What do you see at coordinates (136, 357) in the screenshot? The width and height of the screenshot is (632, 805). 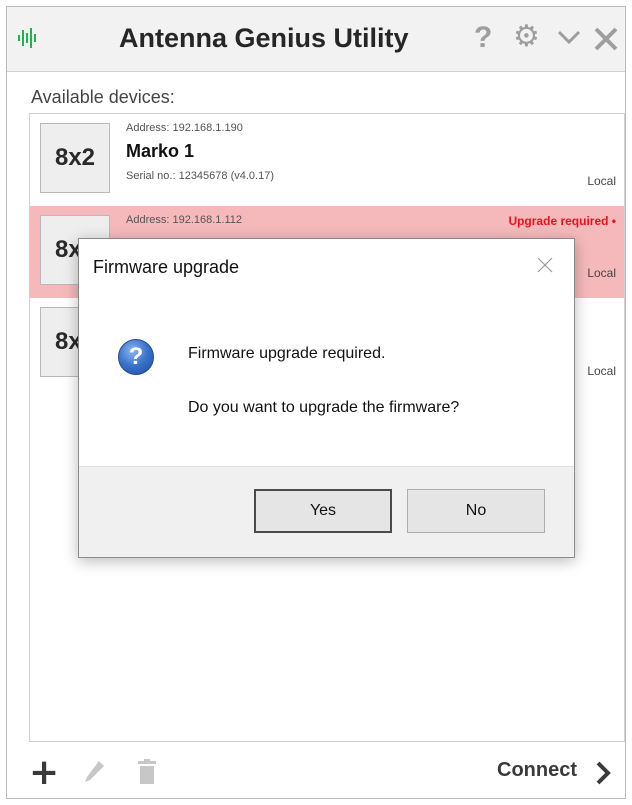 I see `question-icon: ?` at bounding box center [136, 357].